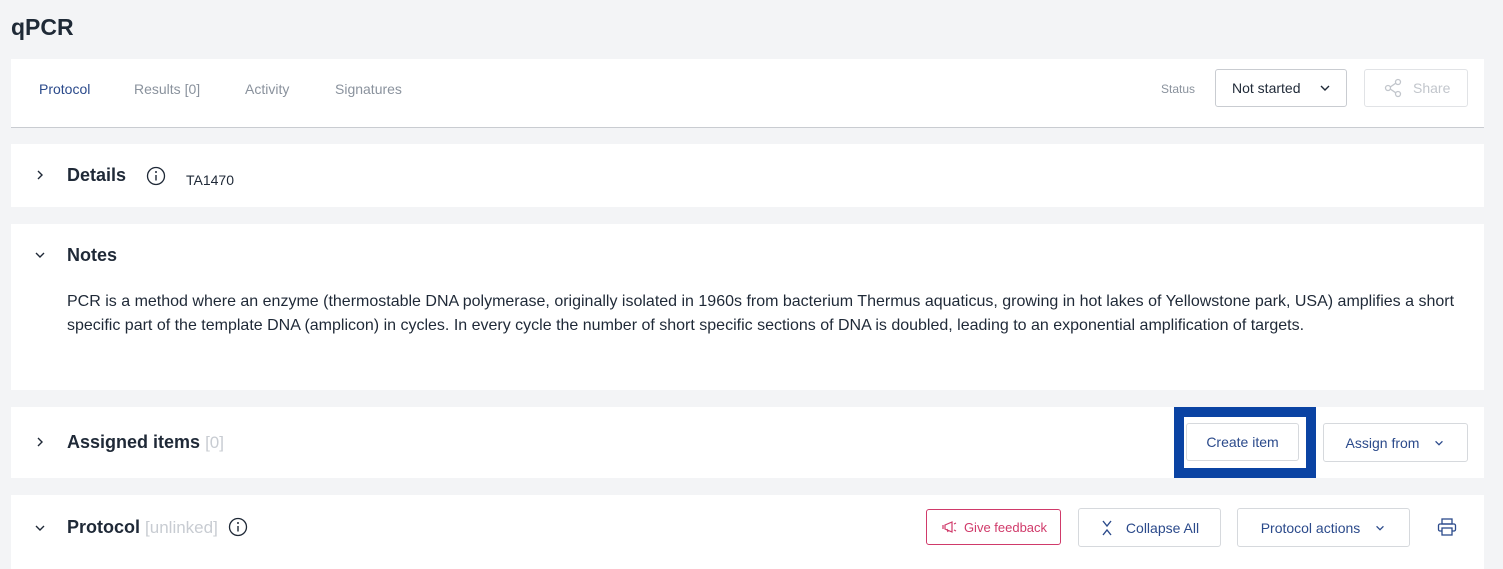 Image resolution: width=1503 pixels, height=569 pixels. I want to click on give-feedback-button: Give feedback, so click(993, 527).